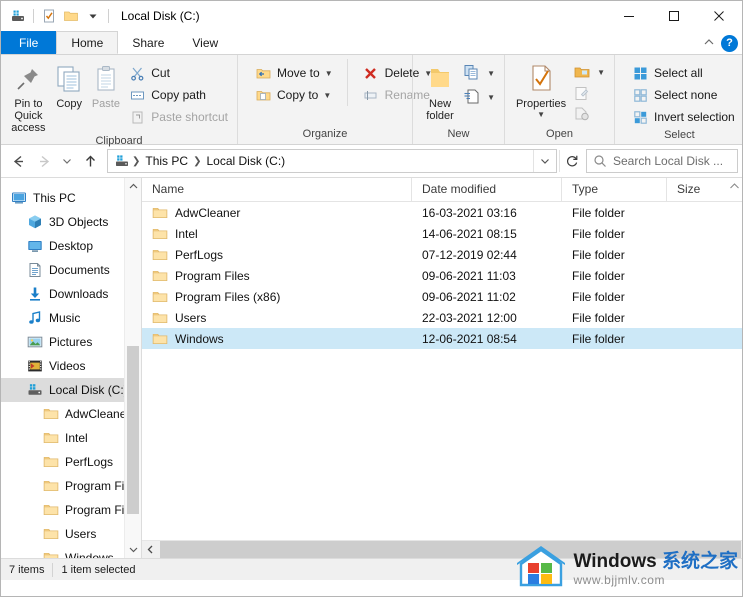 Image resolution: width=743 pixels, height=597 pixels. What do you see at coordinates (71, 342) in the screenshot?
I see `sidebar-item-pictures: Pictures` at bounding box center [71, 342].